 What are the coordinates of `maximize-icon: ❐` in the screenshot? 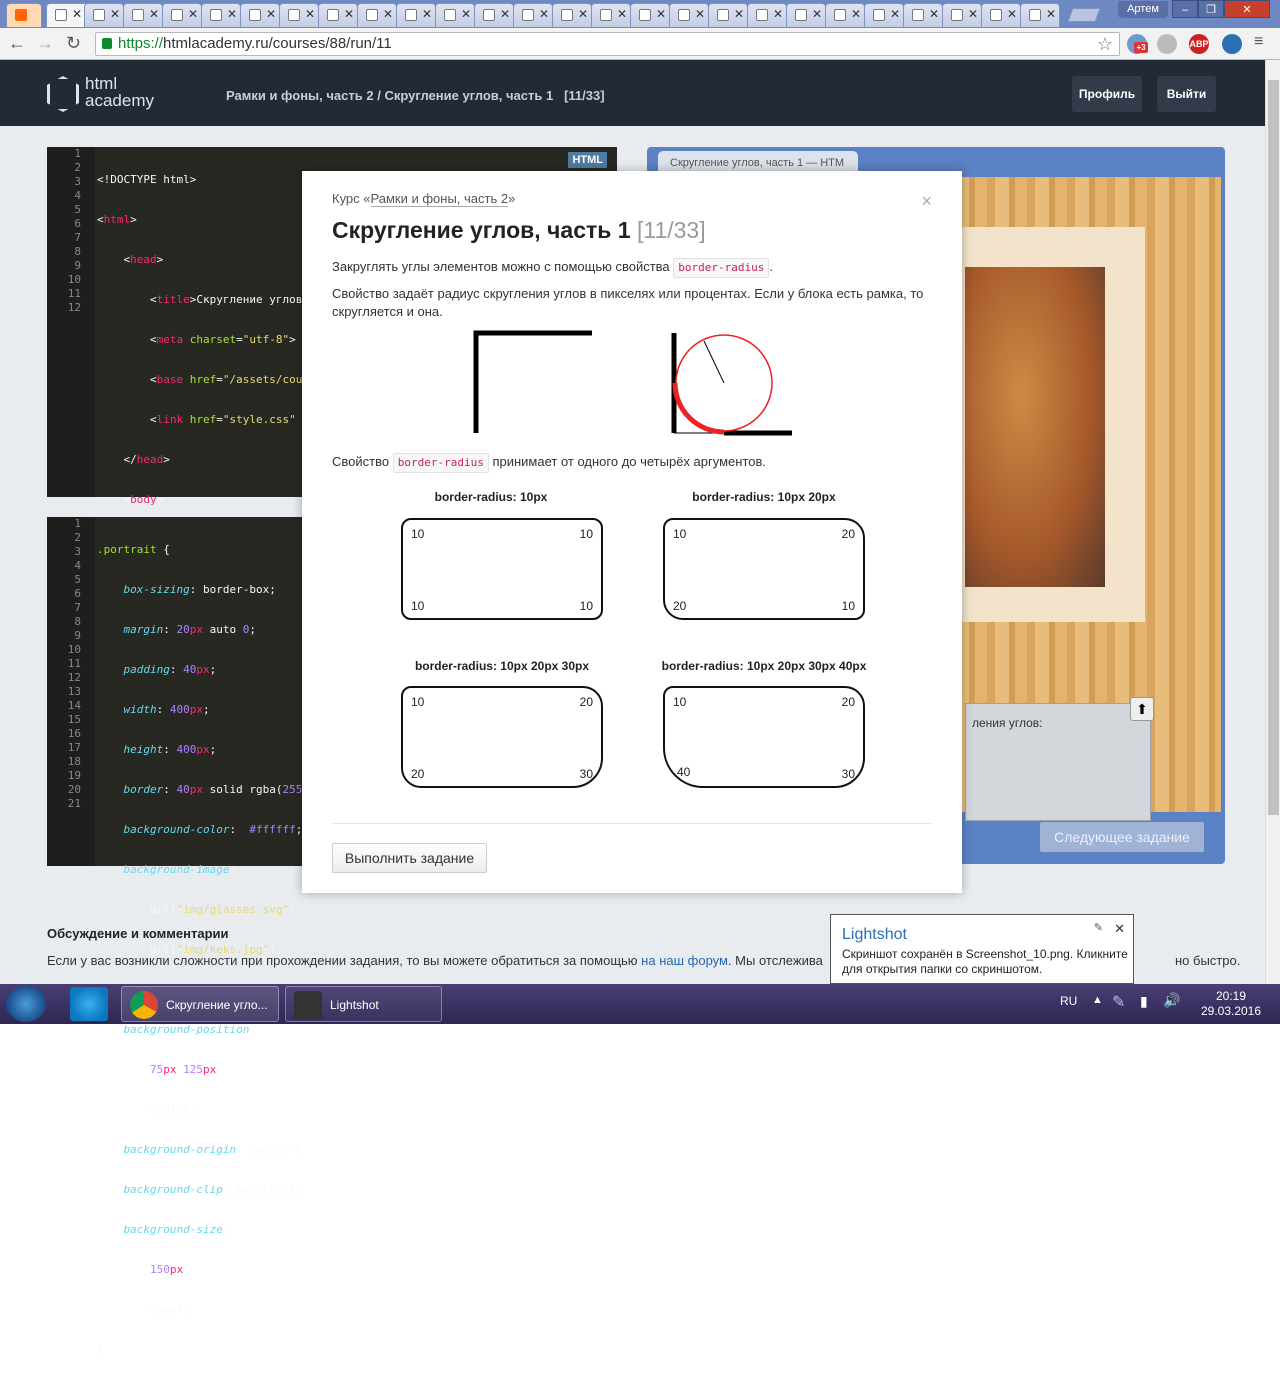 It's located at (1211, 9).